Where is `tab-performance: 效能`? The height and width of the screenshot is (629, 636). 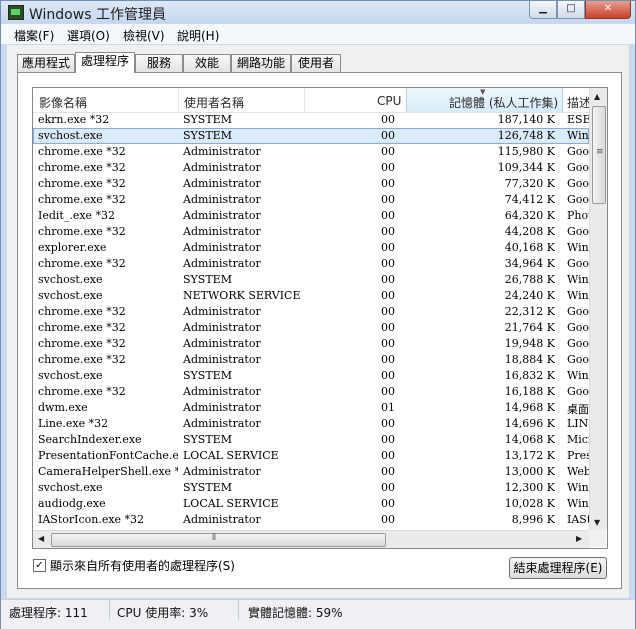 tab-performance: 效能 is located at coordinates (207, 63).